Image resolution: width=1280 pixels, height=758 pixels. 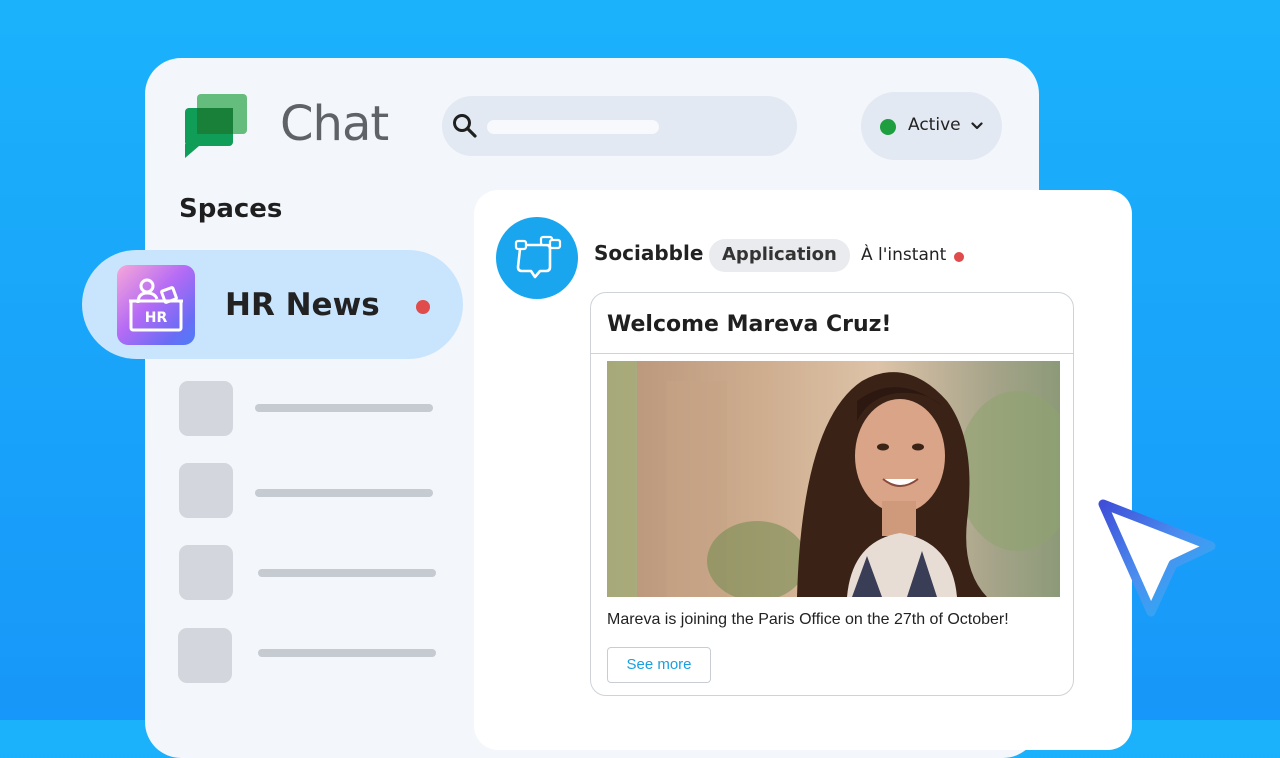 What do you see at coordinates (537, 258) in the screenshot?
I see `speech-bubbles-icon` at bounding box center [537, 258].